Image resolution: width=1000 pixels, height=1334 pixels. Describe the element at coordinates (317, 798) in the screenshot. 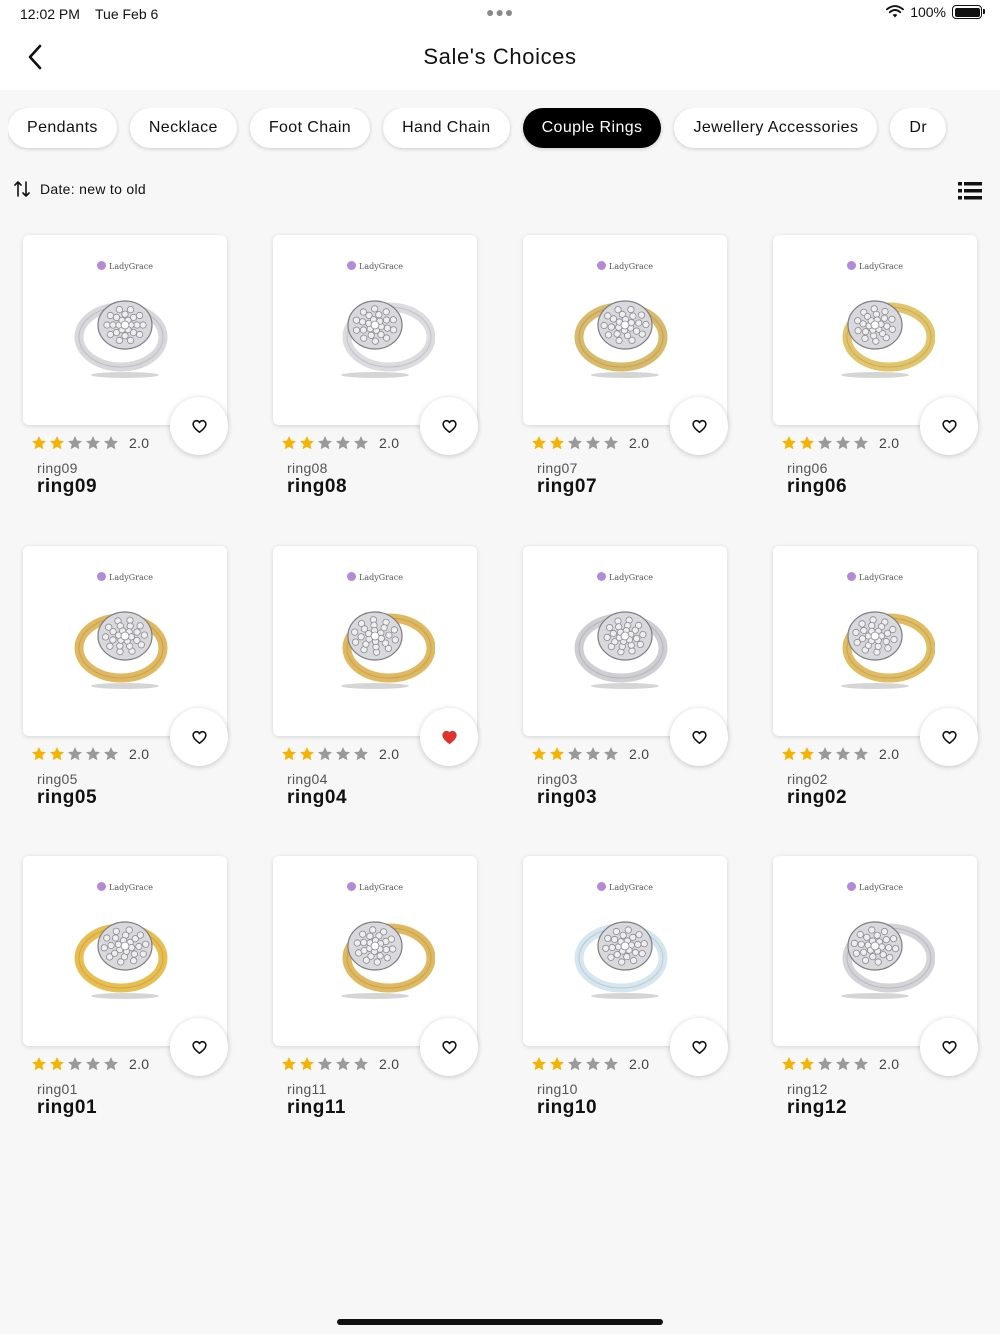

I see `product-name: ring04` at that location.